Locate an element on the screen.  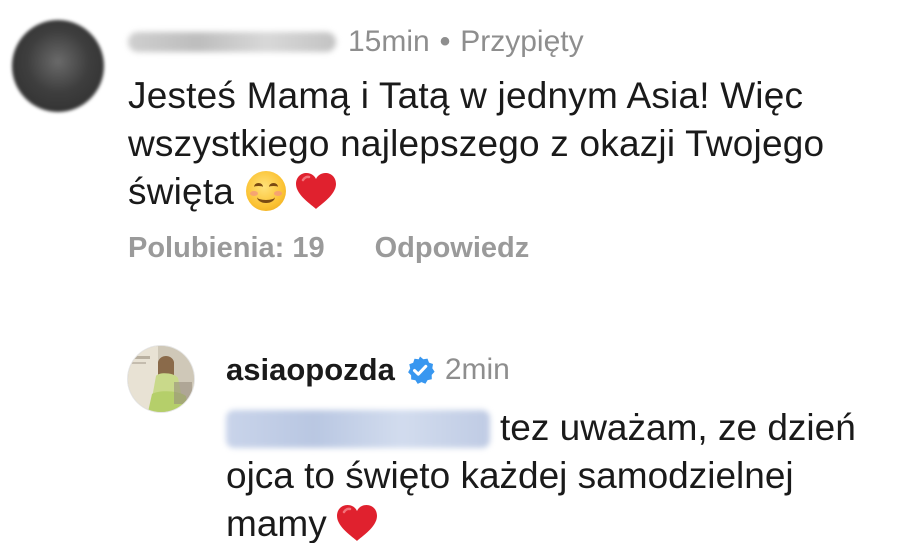
reply-line-3-text: mamy is located at coordinates (276, 523).